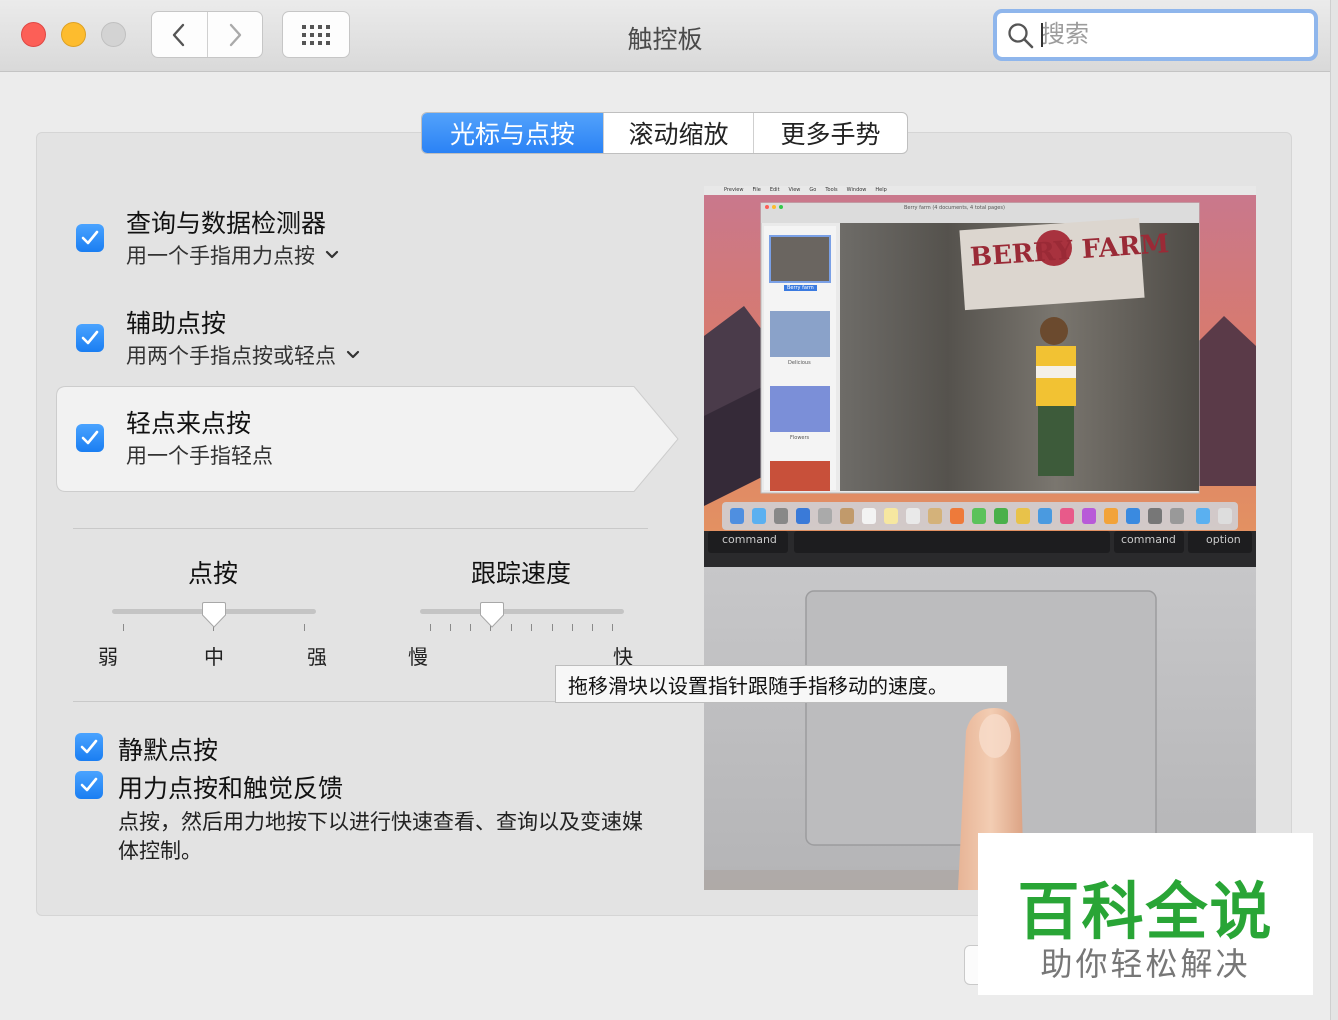 The image size is (1338, 1020). What do you see at coordinates (108, 657) in the screenshot?
I see `click-label-light: 弱` at bounding box center [108, 657].